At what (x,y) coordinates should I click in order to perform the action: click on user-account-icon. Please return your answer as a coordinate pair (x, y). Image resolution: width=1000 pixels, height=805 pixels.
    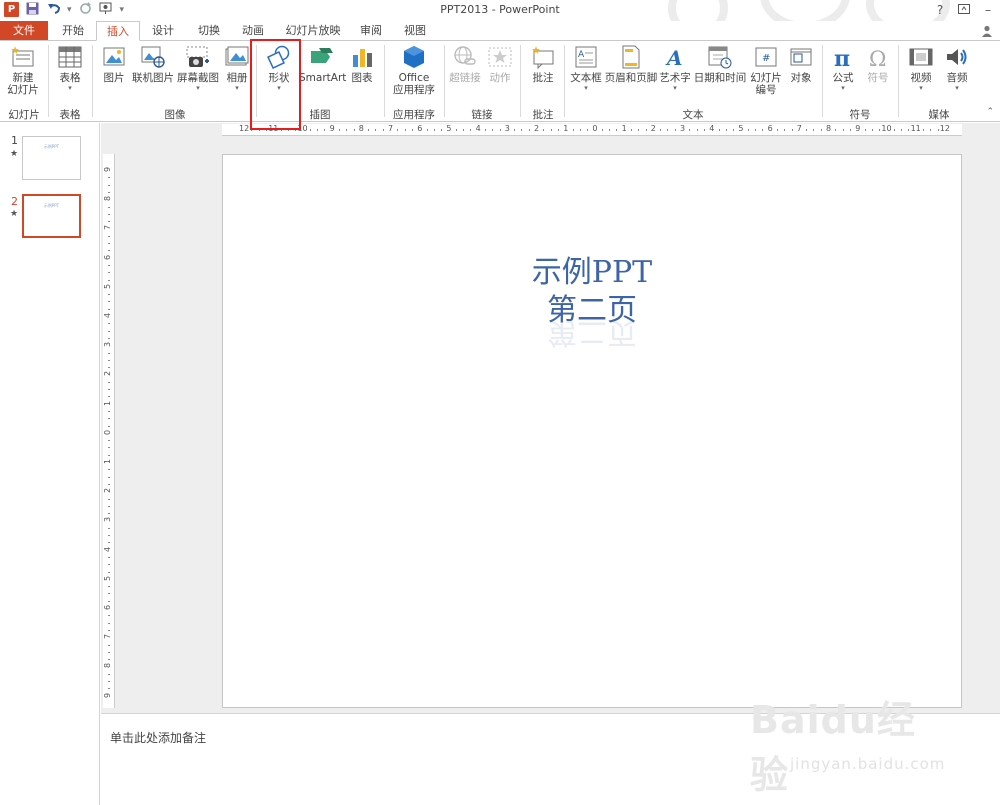
    Looking at the image, I should click on (987, 31).